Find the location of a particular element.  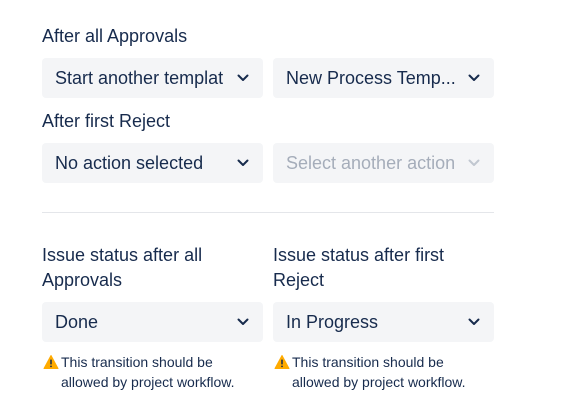

issue-status-approvals-label: Issue status after all Approvals is located at coordinates (122, 267).